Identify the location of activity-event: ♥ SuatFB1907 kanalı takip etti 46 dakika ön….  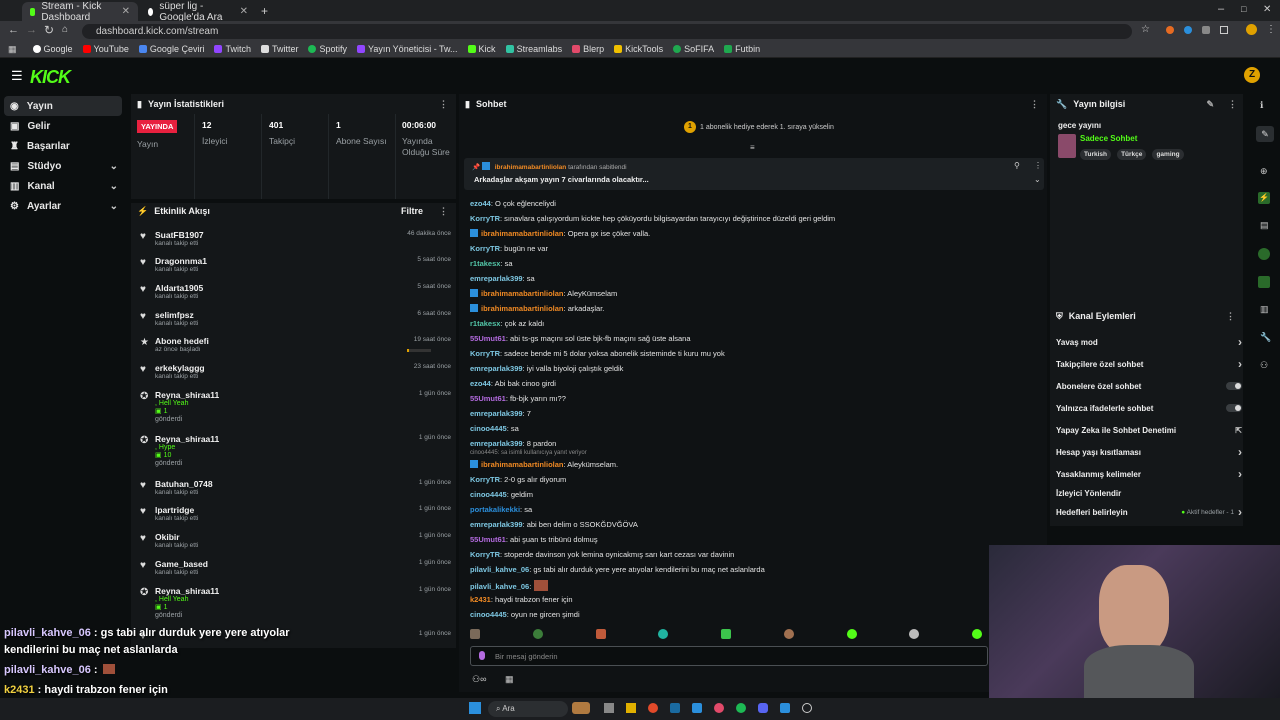
(291, 242).